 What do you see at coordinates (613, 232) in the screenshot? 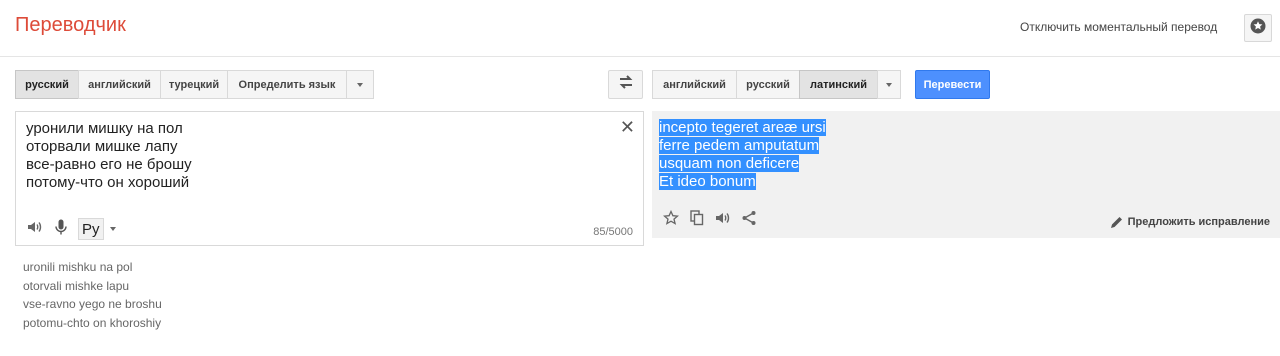
I see `character-count: 85/5000` at bounding box center [613, 232].